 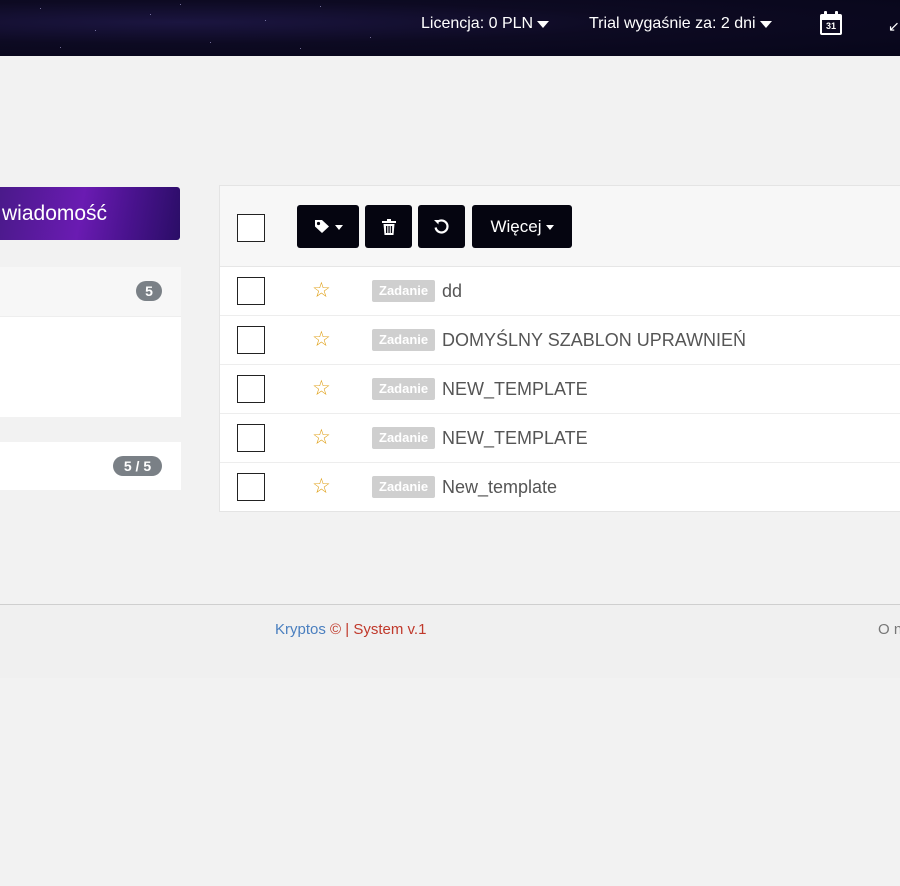 I want to click on footer-brand-link: Kryptos, so click(x=300, y=629).